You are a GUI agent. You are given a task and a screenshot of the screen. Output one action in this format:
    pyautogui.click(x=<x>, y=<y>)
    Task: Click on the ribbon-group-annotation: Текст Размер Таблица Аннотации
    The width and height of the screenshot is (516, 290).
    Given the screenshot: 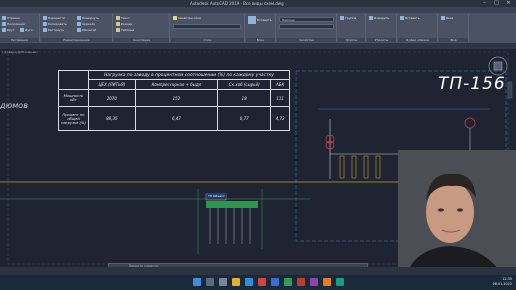 What is the action you would take?
    pyautogui.click(x=142, y=28)
    